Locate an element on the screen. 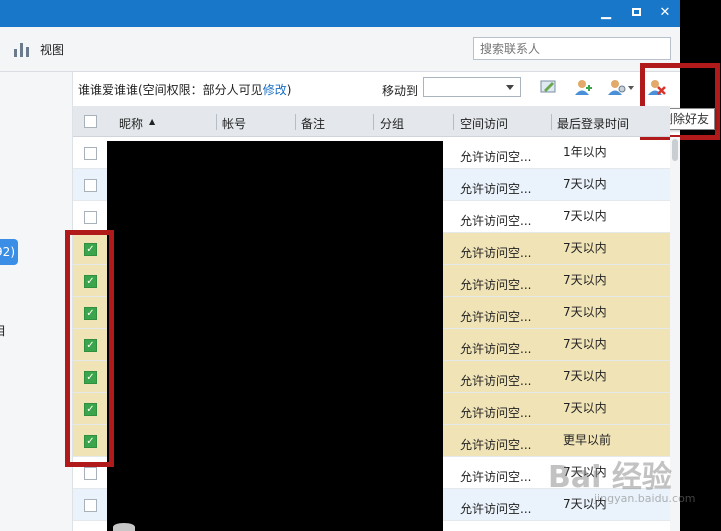 The width and height of the screenshot is (721, 531). close-icon: ✕ is located at coordinates (665, 13).